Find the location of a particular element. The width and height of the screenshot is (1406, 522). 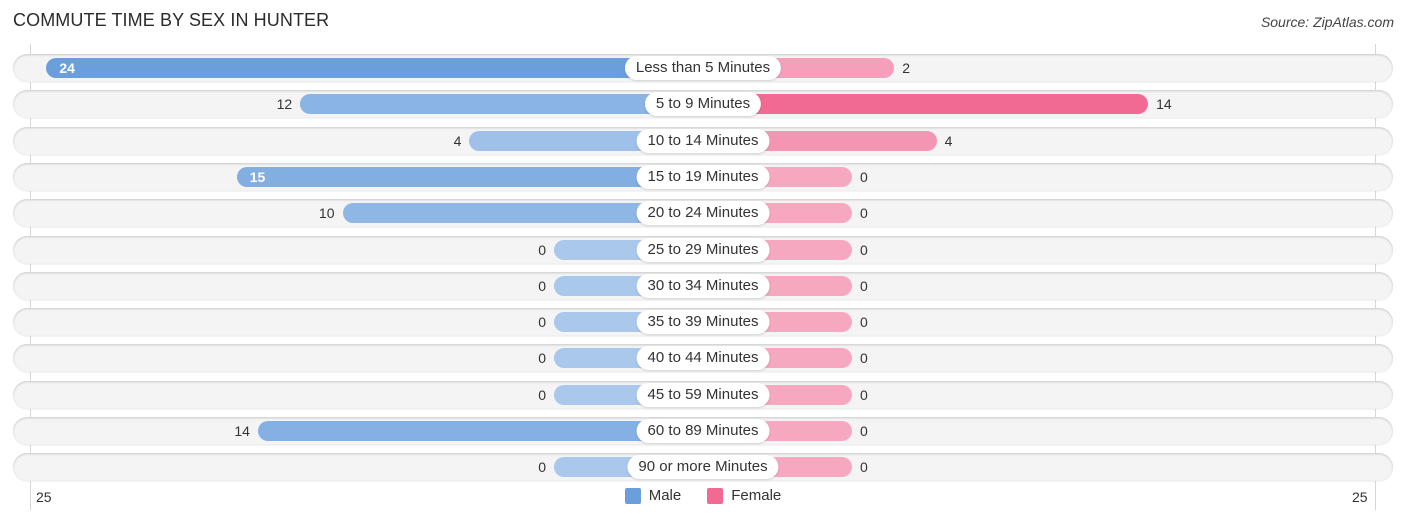

legend-swatch-female is located at coordinates (715, 495).